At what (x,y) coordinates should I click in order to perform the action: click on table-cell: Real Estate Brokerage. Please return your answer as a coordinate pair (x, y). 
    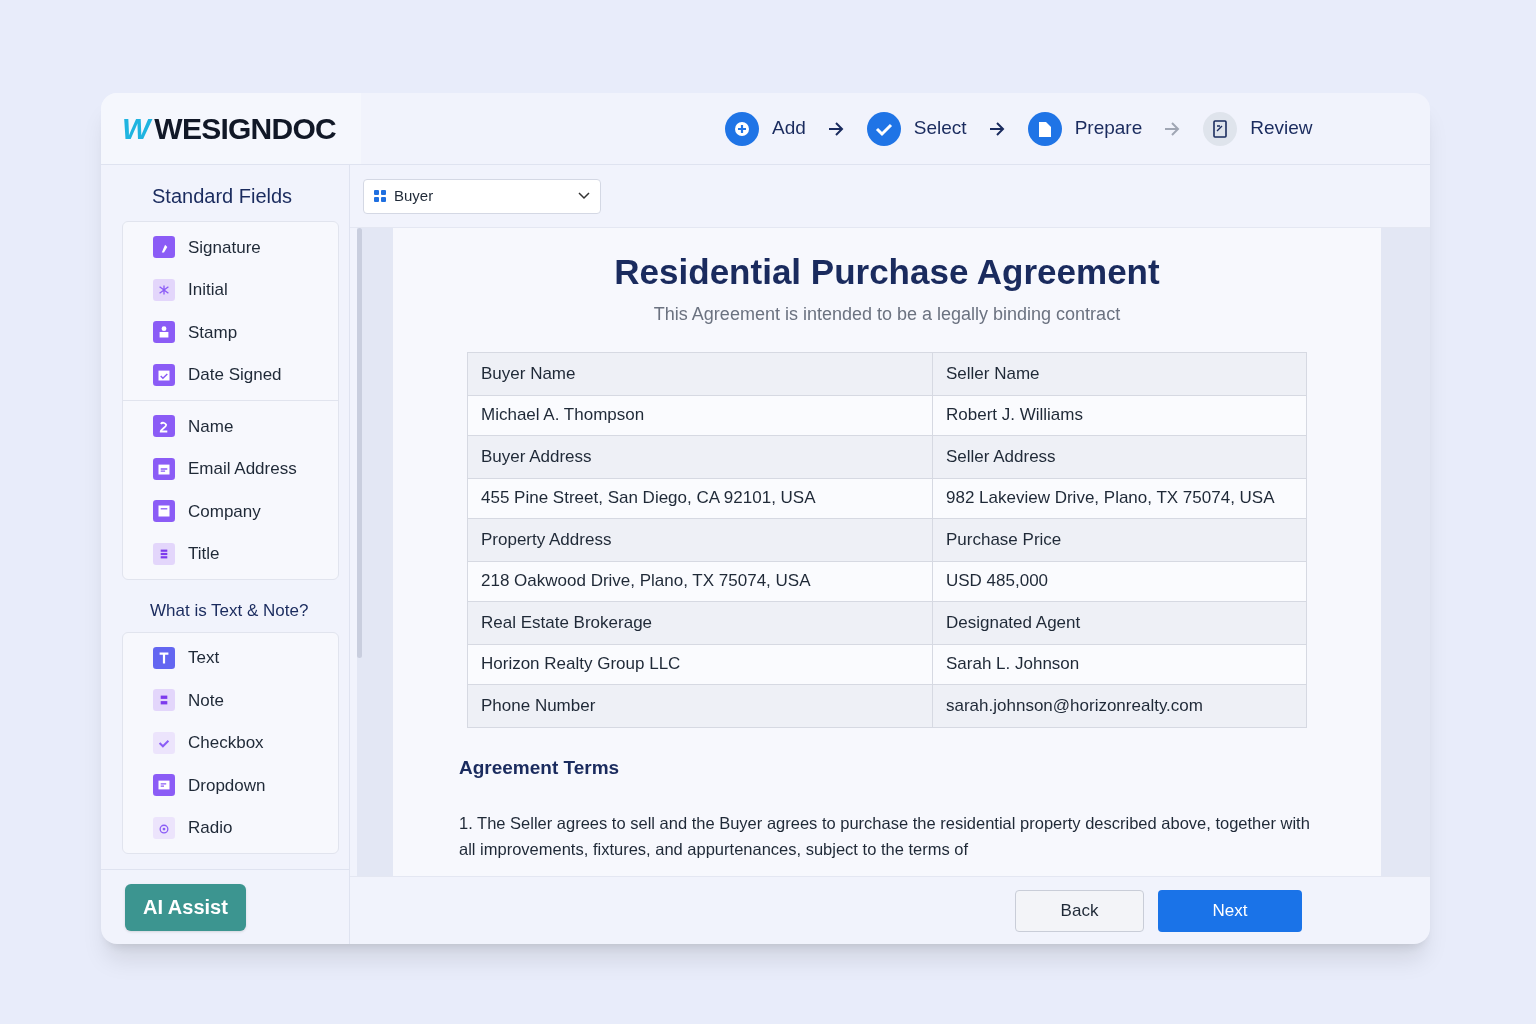
    Looking at the image, I should click on (700, 622).